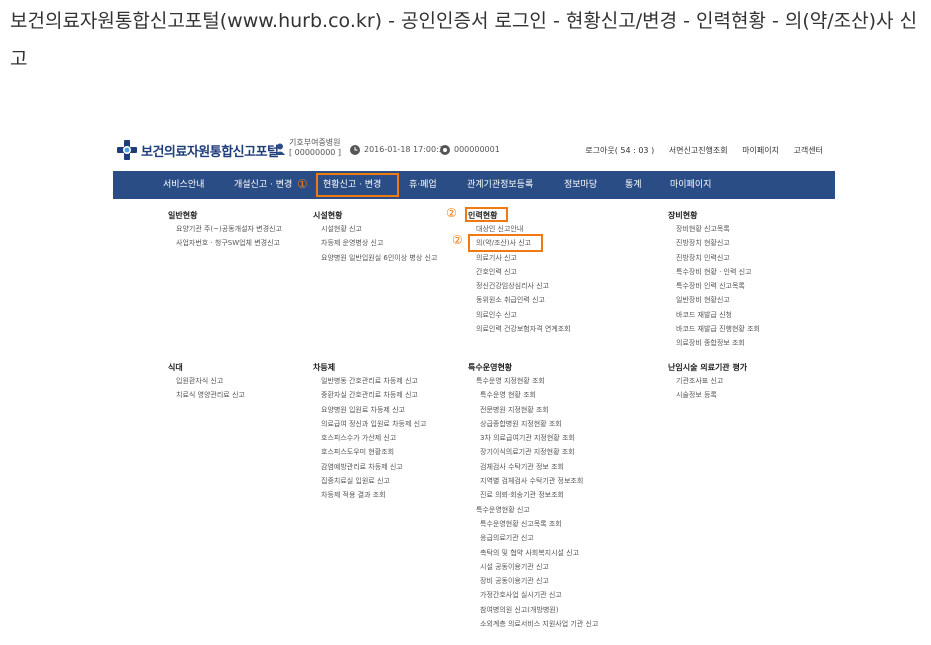 The image size is (931, 645). I want to click on menu-item: 소외계층 의료서비스 지원사업 기관 신고, so click(533, 623).